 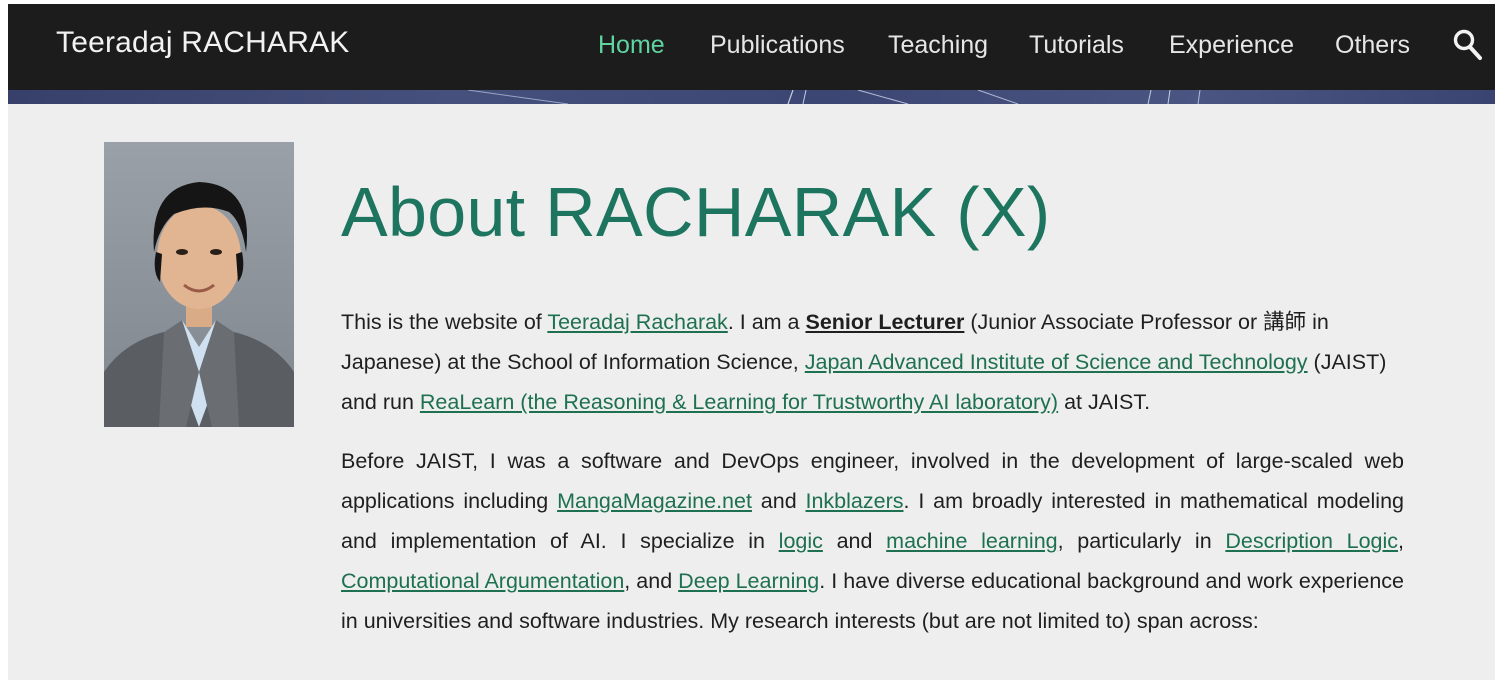 What do you see at coordinates (1372, 45) in the screenshot?
I see `nav-others: Others` at bounding box center [1372, 45].